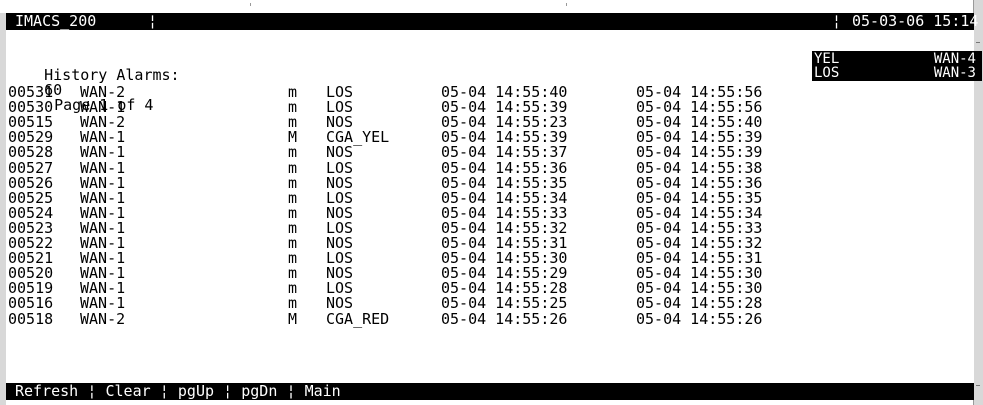 Image resolution: width=983 pixels, height=405 pixels. I want to click on alarm-port: WAN-2, so click(103, 318).